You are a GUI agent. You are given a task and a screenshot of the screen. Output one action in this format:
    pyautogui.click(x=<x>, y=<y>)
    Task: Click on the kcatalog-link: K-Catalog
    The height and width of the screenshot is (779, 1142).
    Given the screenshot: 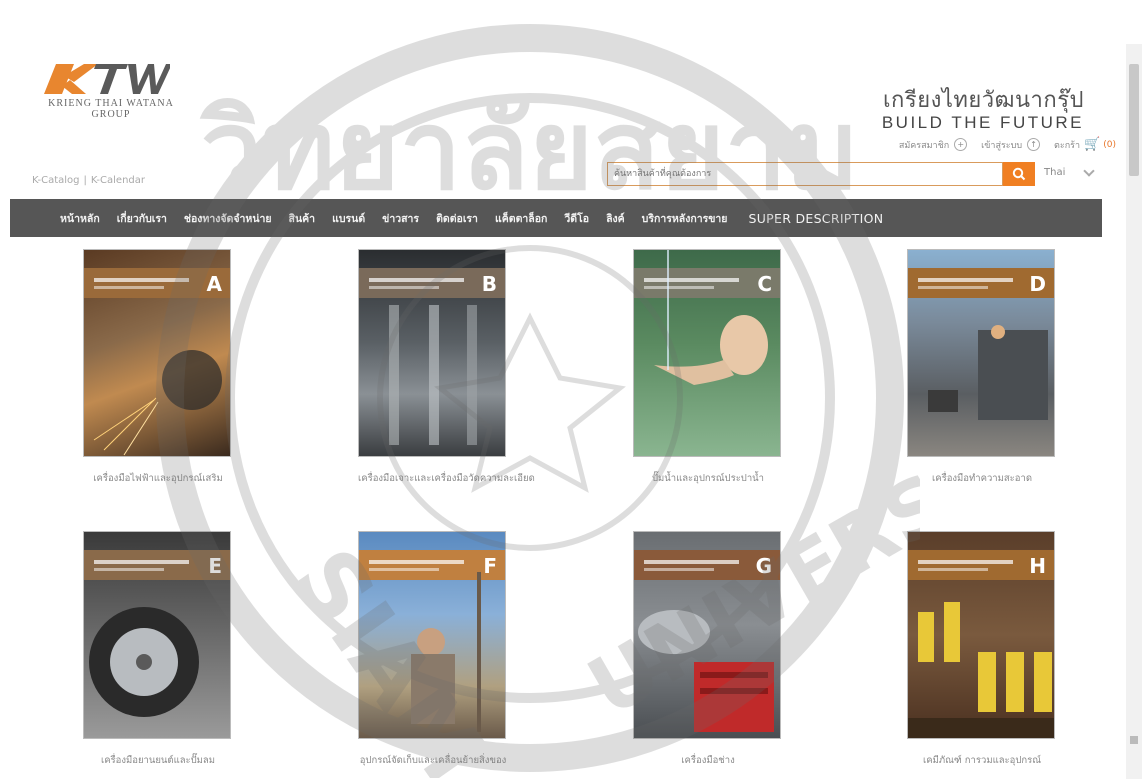 What is the action you would take?
    pyautogui.click(x=56, y=180)
    